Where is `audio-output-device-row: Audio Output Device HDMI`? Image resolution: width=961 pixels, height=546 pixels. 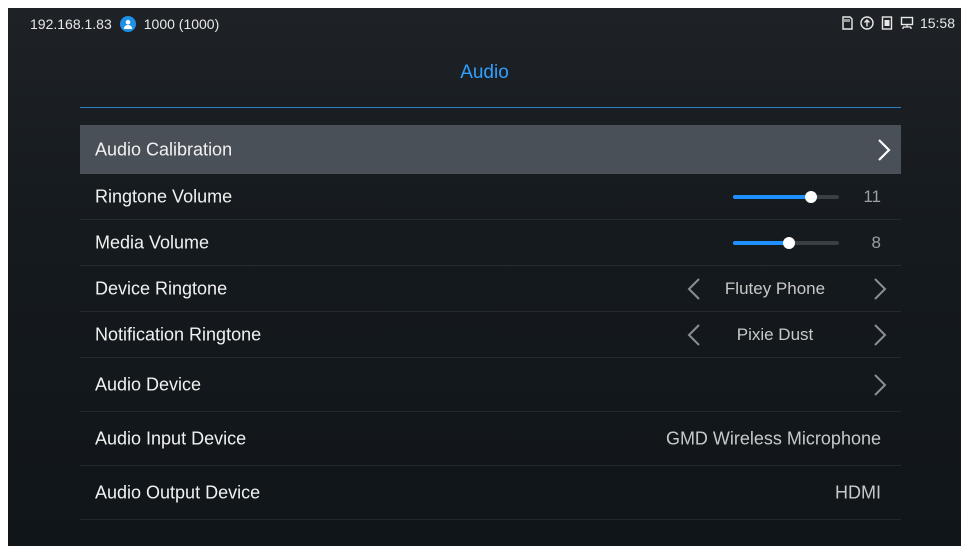 audio-output-device-row: Audio Output Device HDMI is located at coordinates (490, 493).